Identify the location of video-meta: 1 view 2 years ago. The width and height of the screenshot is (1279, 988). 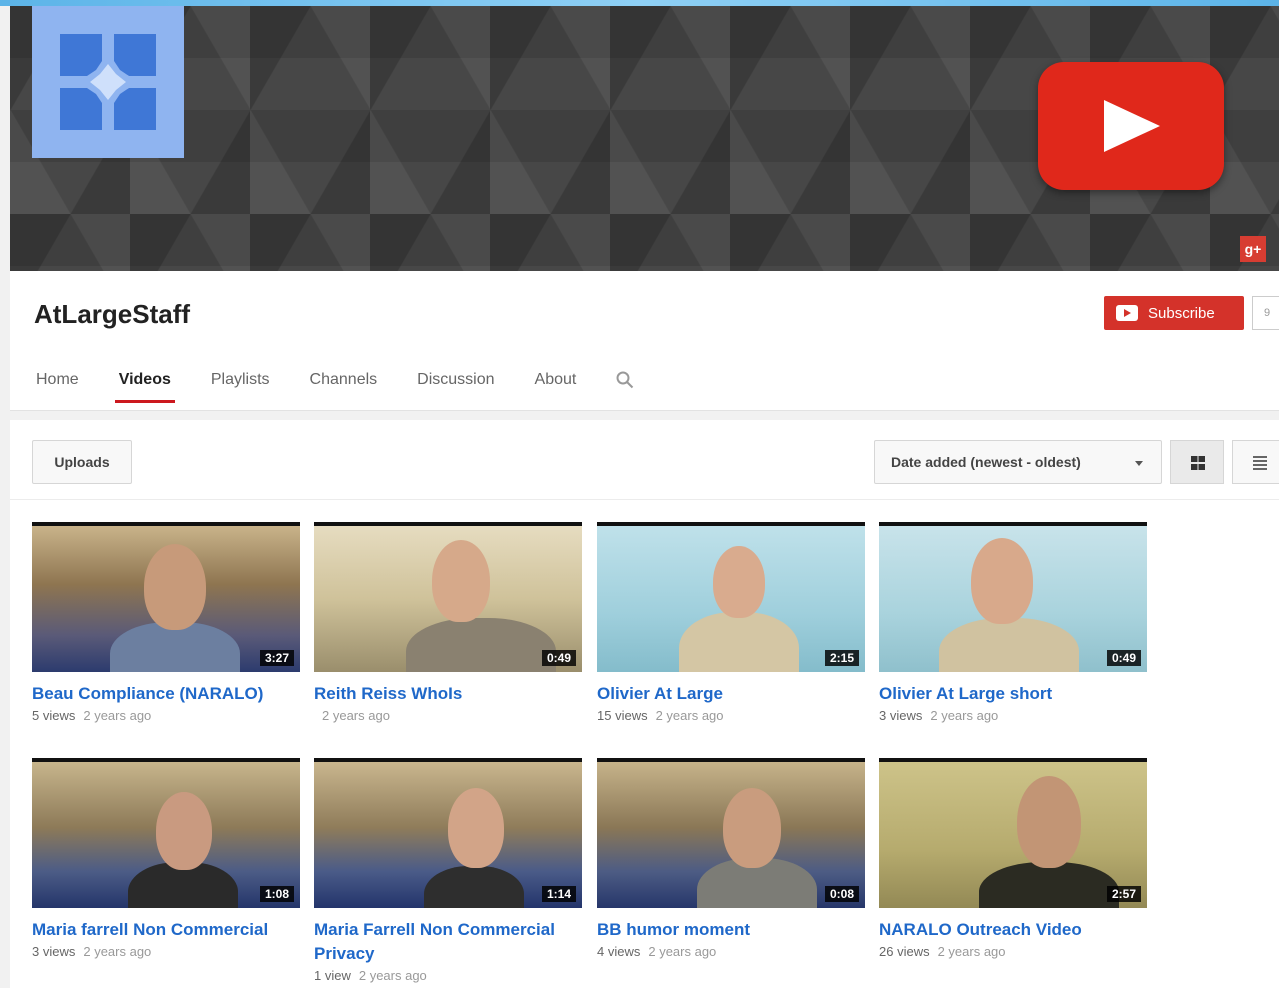
(448, 975).